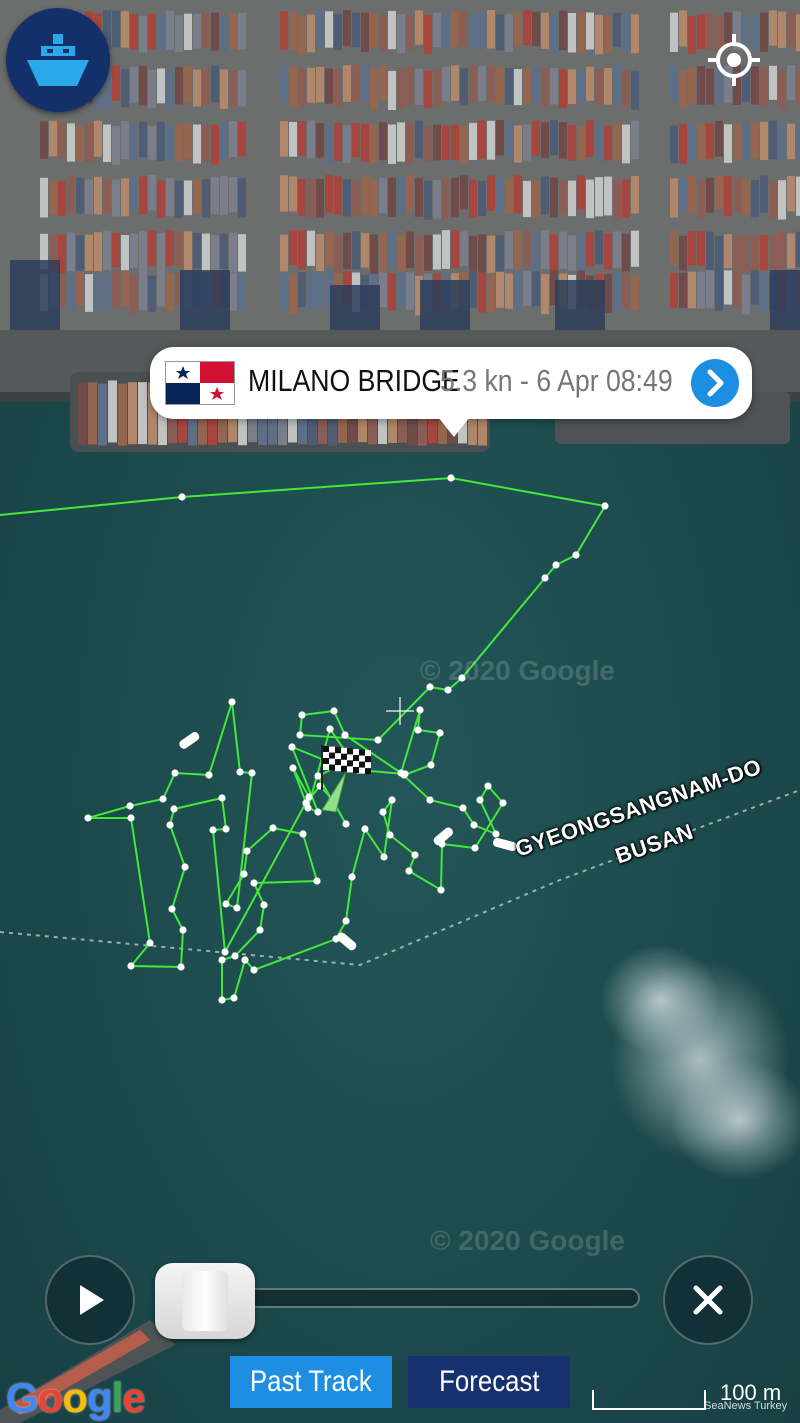 The width and height of the screenshot is (800, 1423). I want to click on locate-button, so click(734, 60).